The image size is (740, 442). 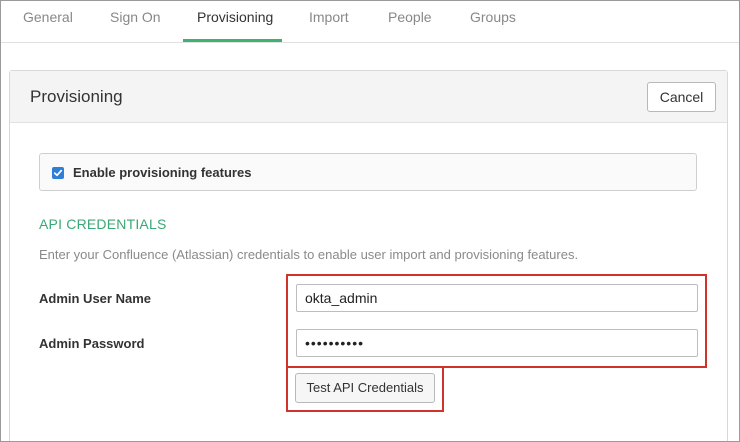 I want to click on active-tab-indicator, so click(x=232, y=40).